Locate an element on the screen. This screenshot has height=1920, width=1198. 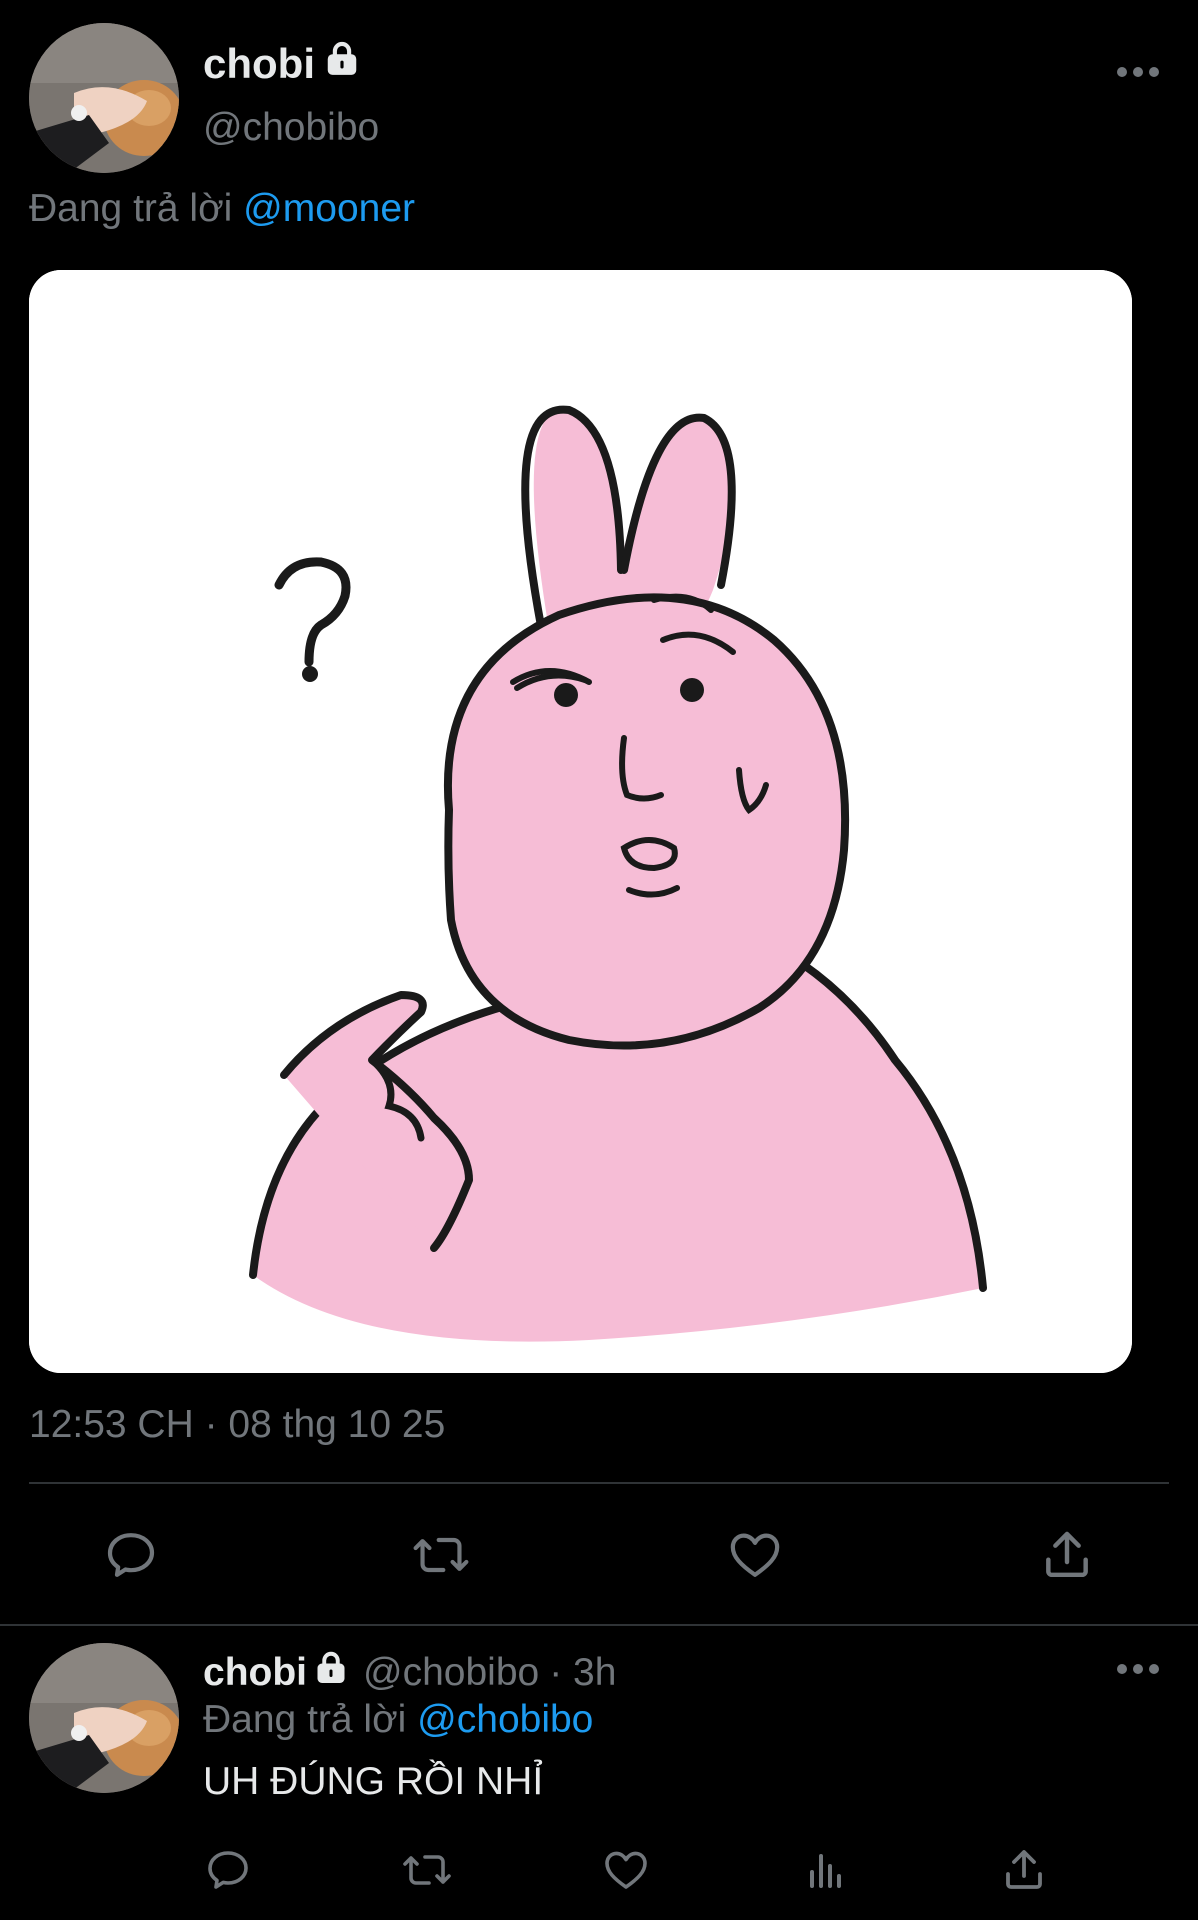
reply-tweet-retweet-button is located at coordinates (427, 1872).